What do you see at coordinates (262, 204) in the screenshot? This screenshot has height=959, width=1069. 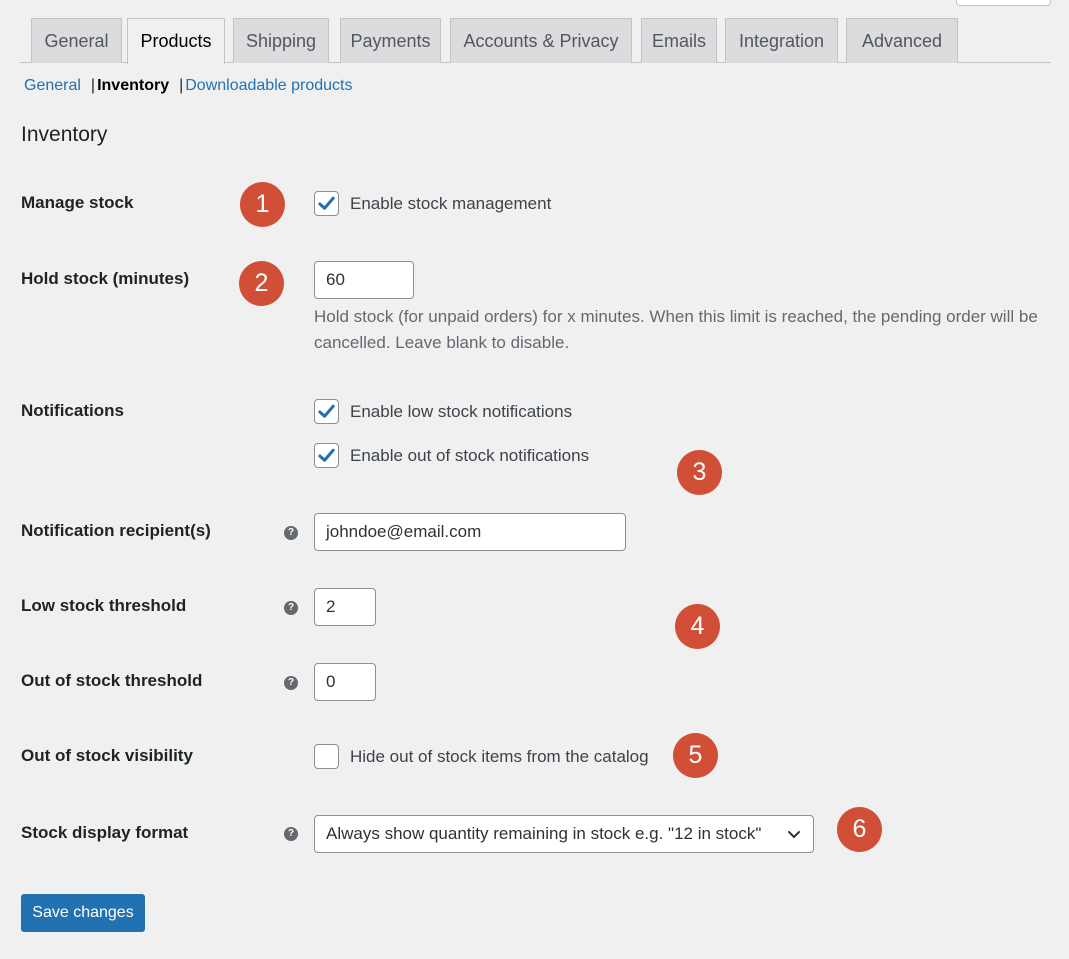 I see `annotation-badge-1: 1` at bounding box center [262, 204].